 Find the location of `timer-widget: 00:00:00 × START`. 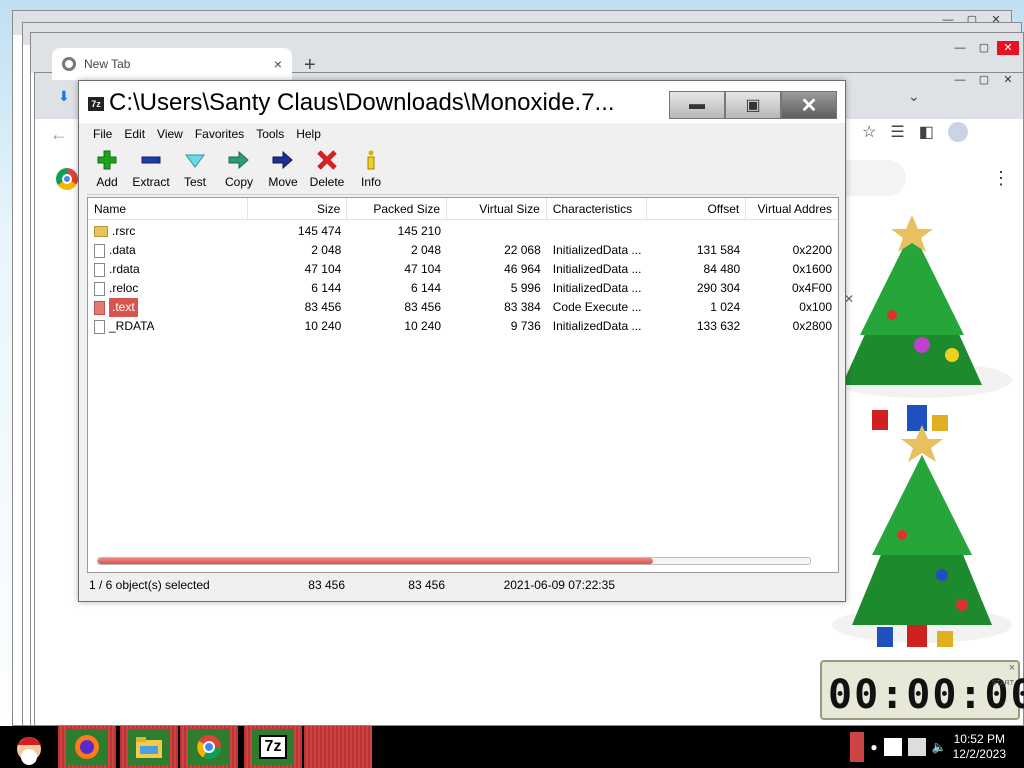

timer-widget: 00:00:00 × START is located at coordinates (922, 690).